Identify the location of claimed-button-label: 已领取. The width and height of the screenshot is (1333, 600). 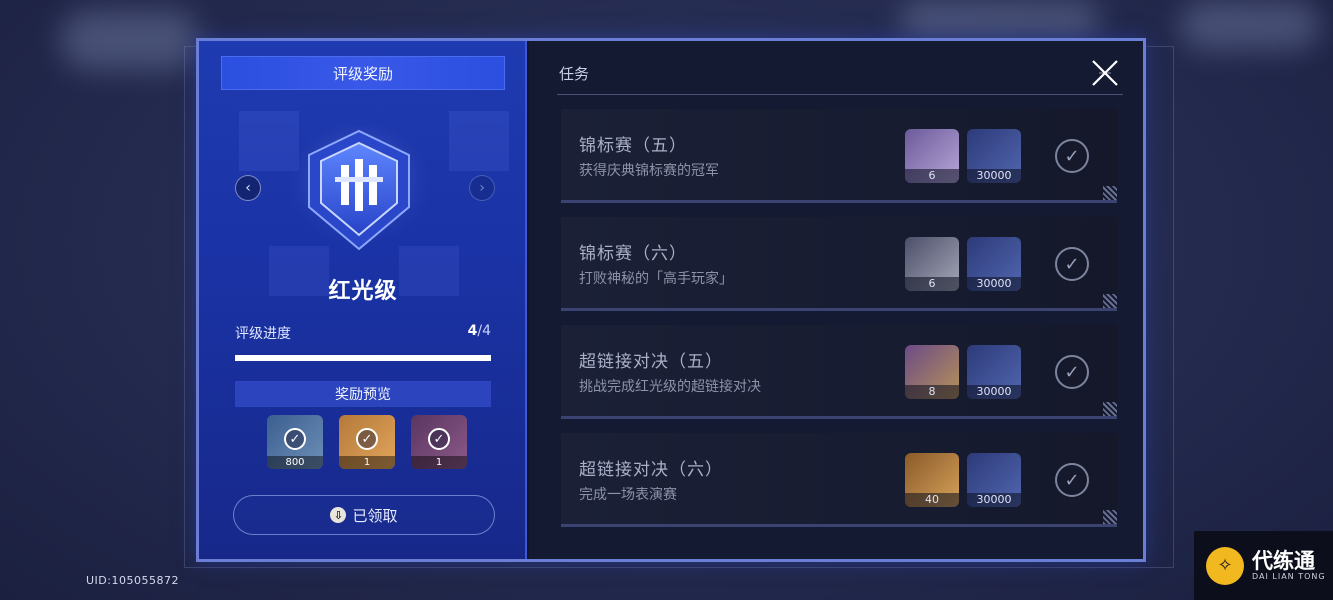
(375, 515).